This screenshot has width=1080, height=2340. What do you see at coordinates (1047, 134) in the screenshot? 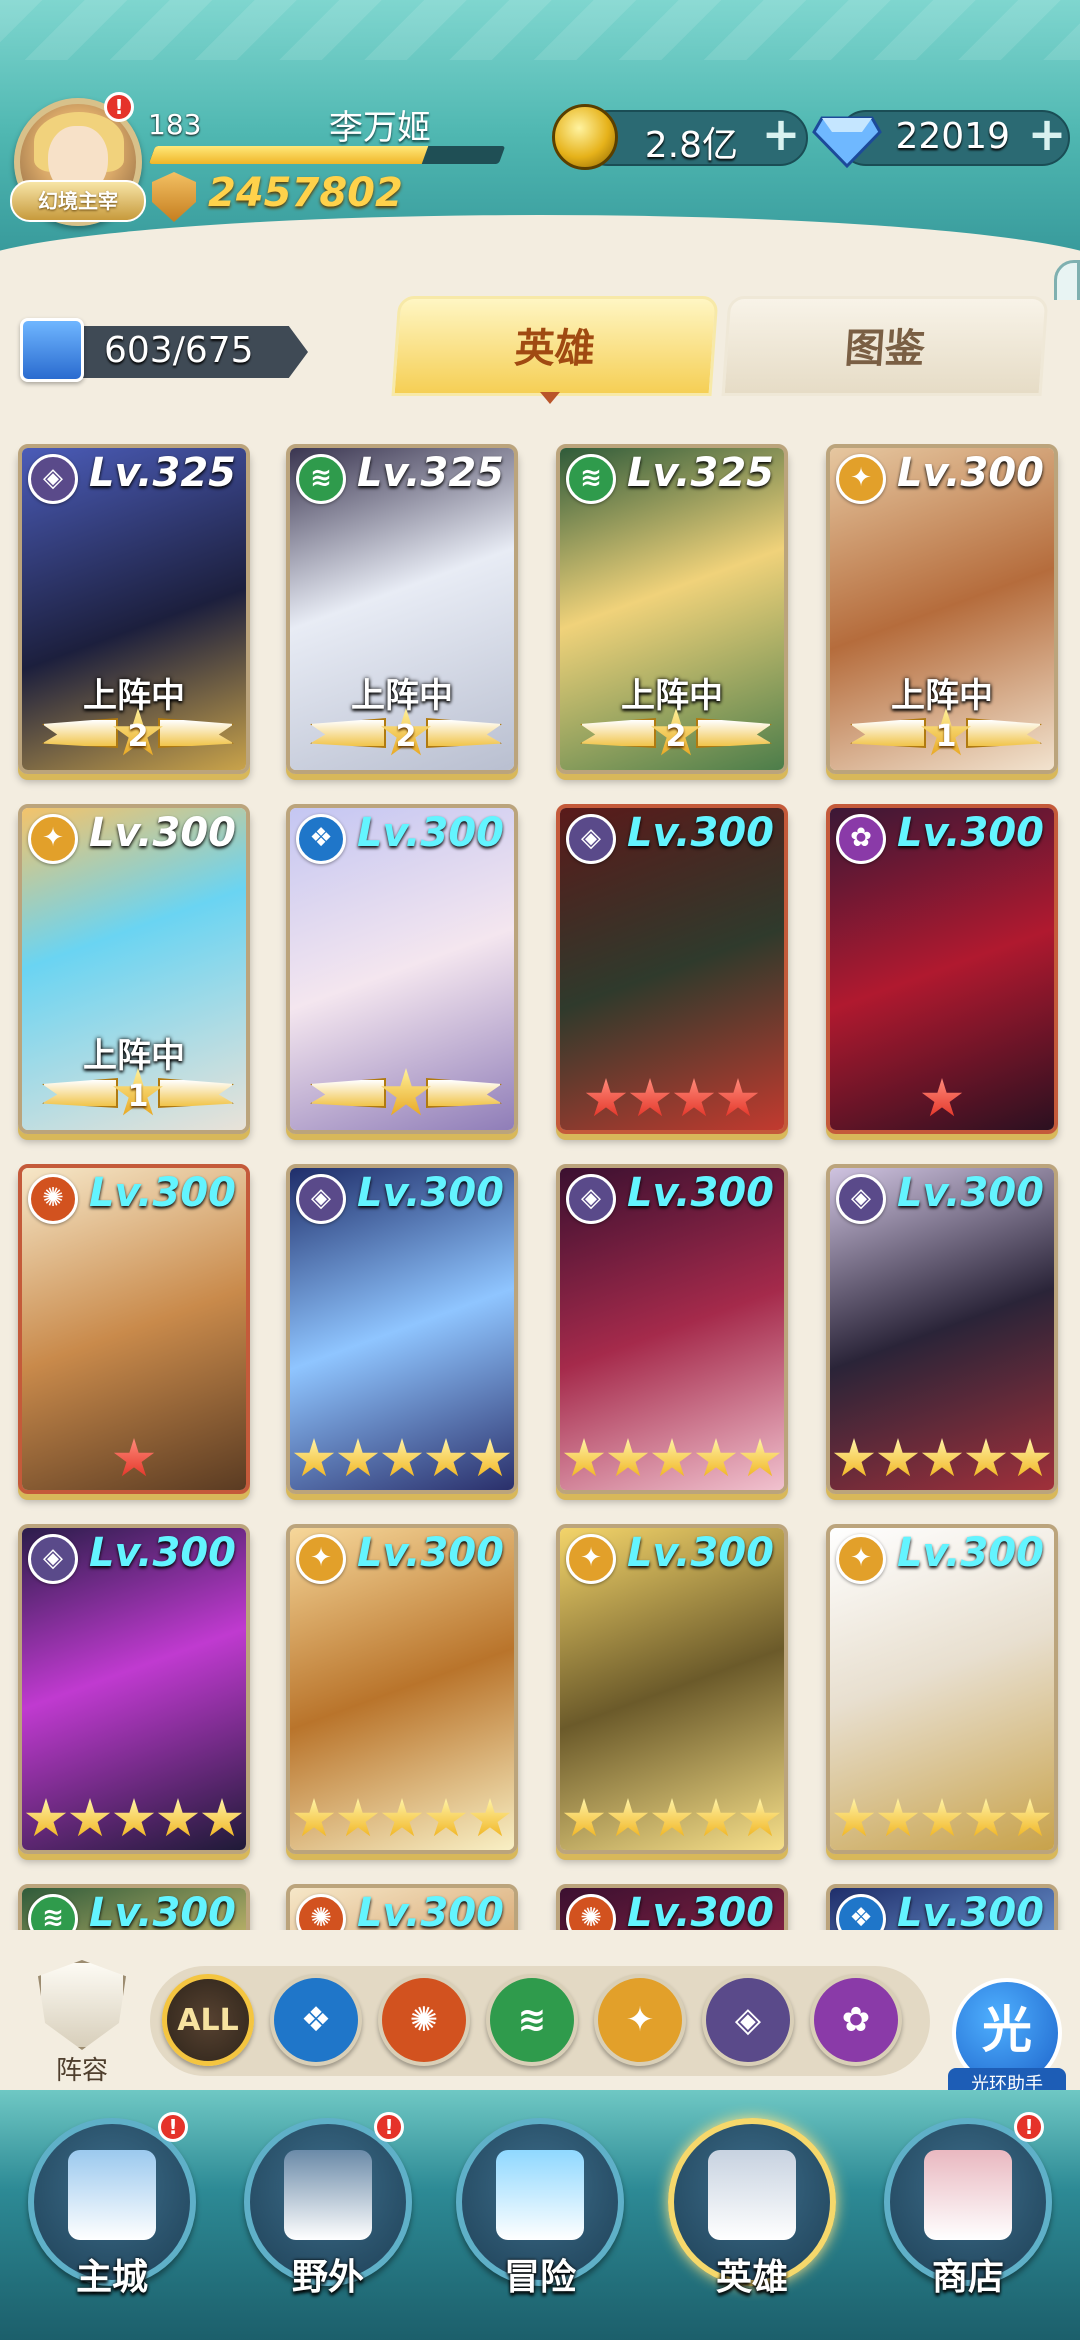
I see `add-gems-button: +` at bounding box center [1047, 134].